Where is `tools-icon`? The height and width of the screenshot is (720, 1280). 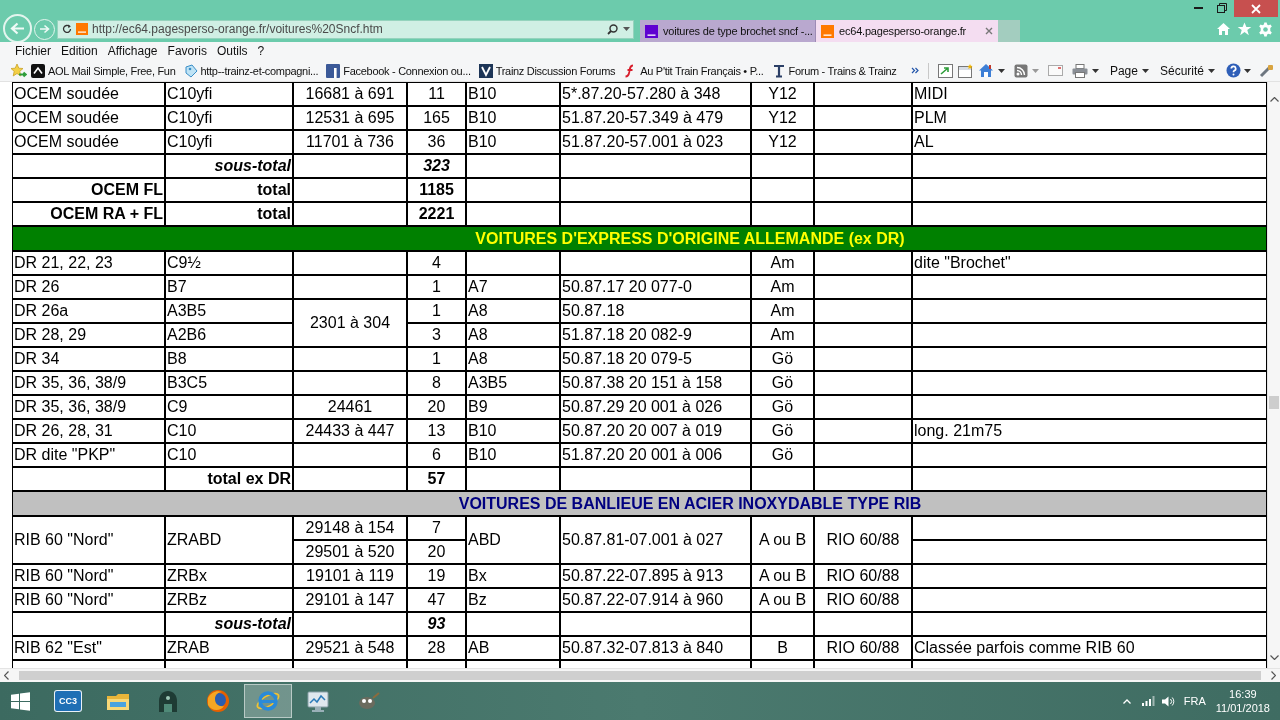
tools-icon is located at coordinates (1266, 70).